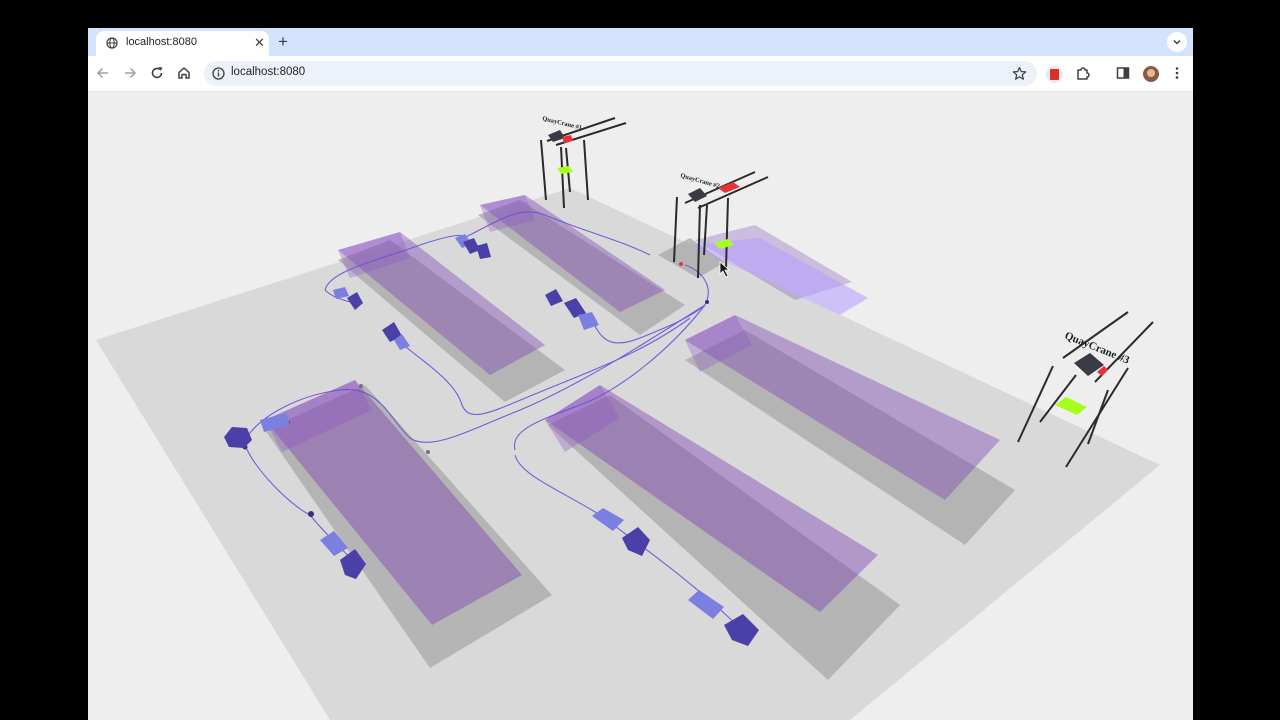 The width and height of the screenshot is (1280, 720). I want to click on tab-title: localhost:8080, so click(161, 42).